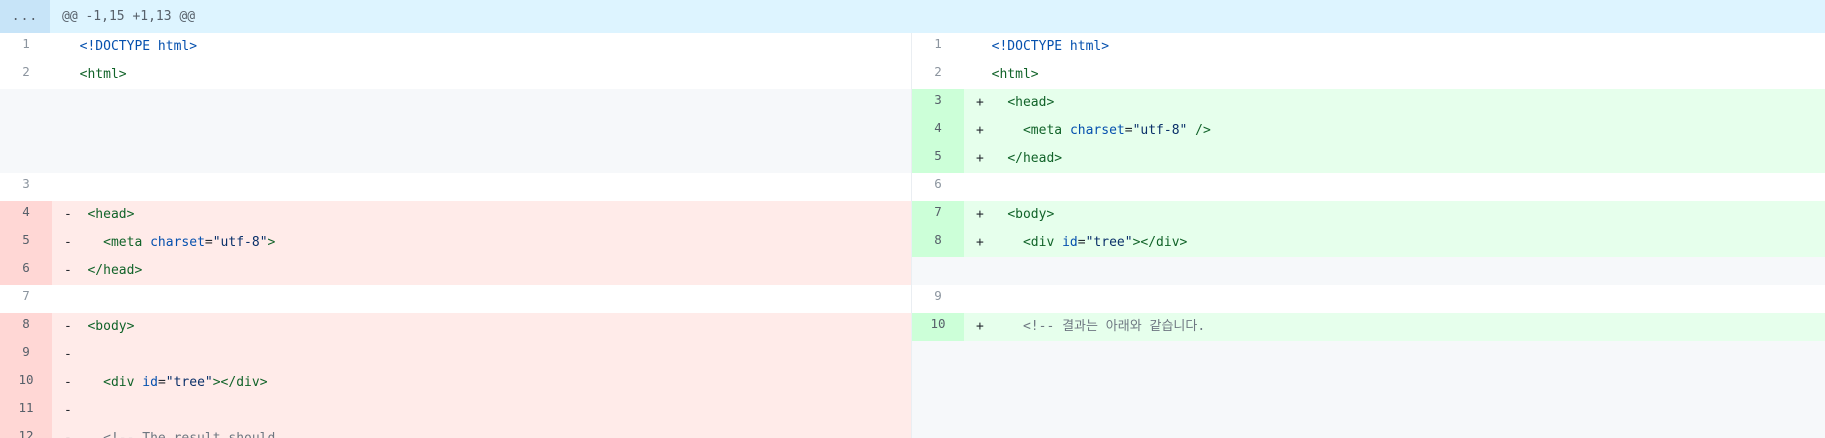 Image resolution: width=1825 pixels, height=438 pixels. Describe the element at coordinates (1394, 215) in the screenshot. I see `code-line: + <body>` at that location.